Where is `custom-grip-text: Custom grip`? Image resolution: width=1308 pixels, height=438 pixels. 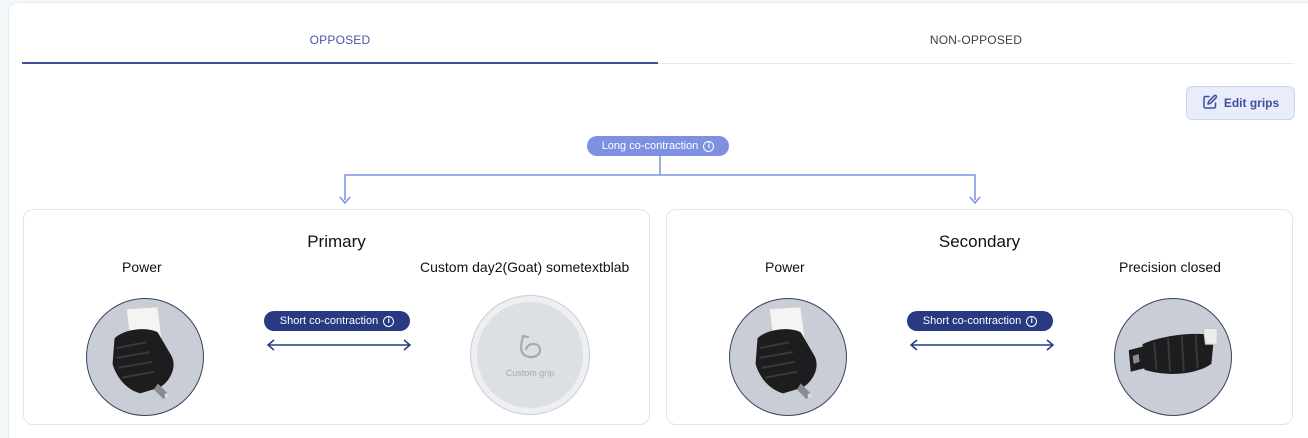 custom-grip-text: Custom grip is located at coordinates (530, 373).